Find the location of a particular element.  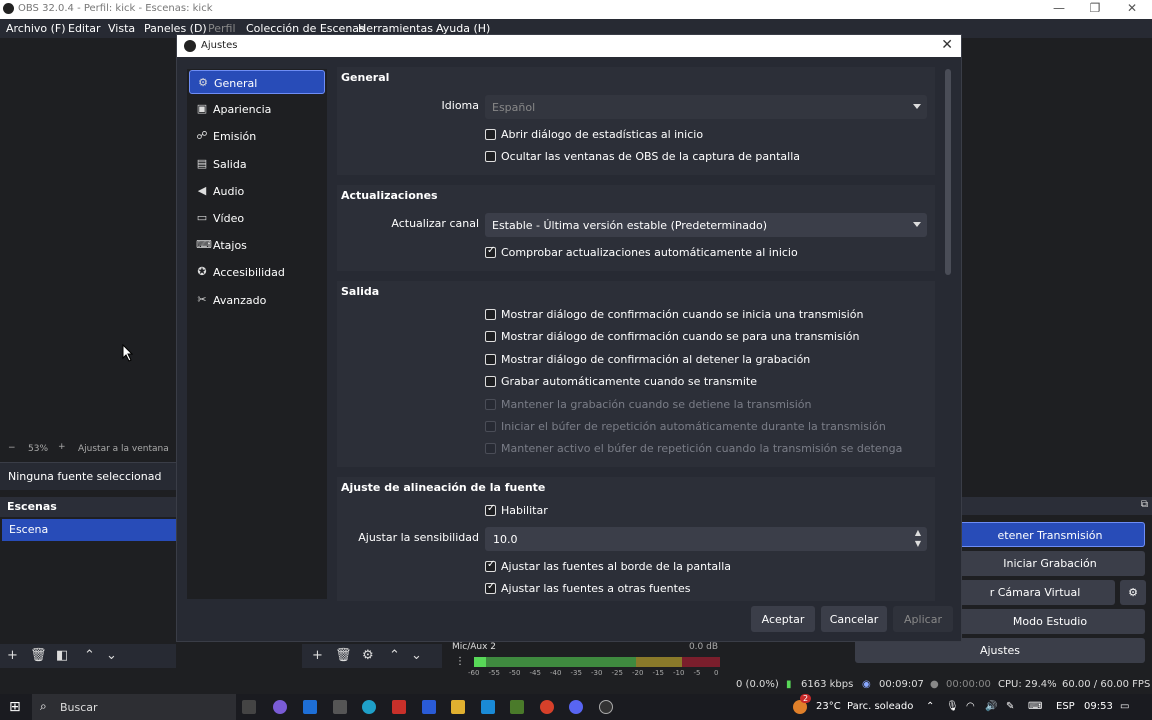

virtual-camera-settings-button: ⚙ is located at coordinates (1133, 592).